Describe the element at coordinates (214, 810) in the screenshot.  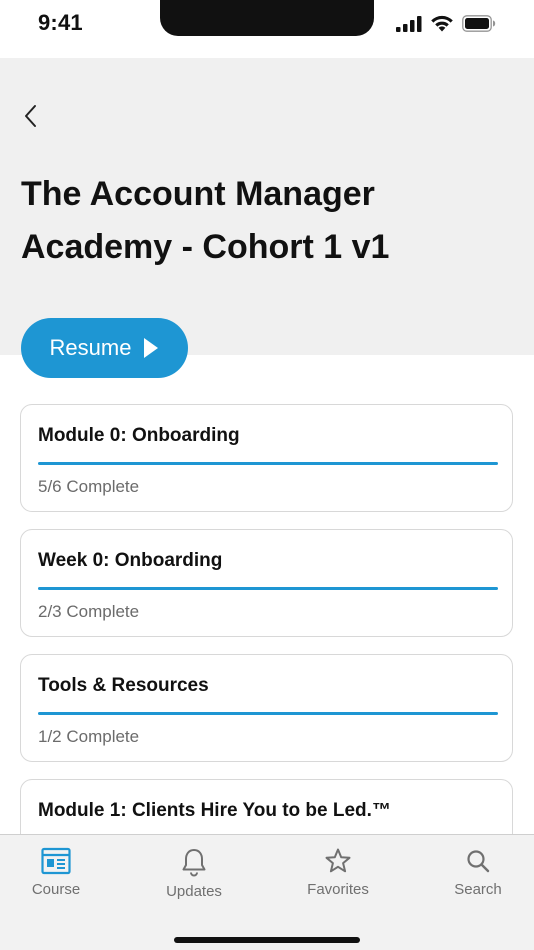
I see `module-title: Module 1: Clients Hire You to be Led.™` at that location.